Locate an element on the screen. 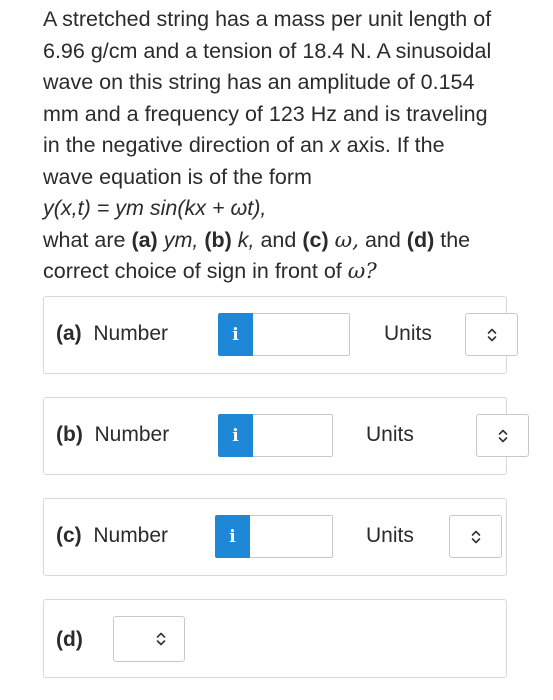 The width and height of the screenshot is (553, 700). text: what are is located at coordinates (87, 239).